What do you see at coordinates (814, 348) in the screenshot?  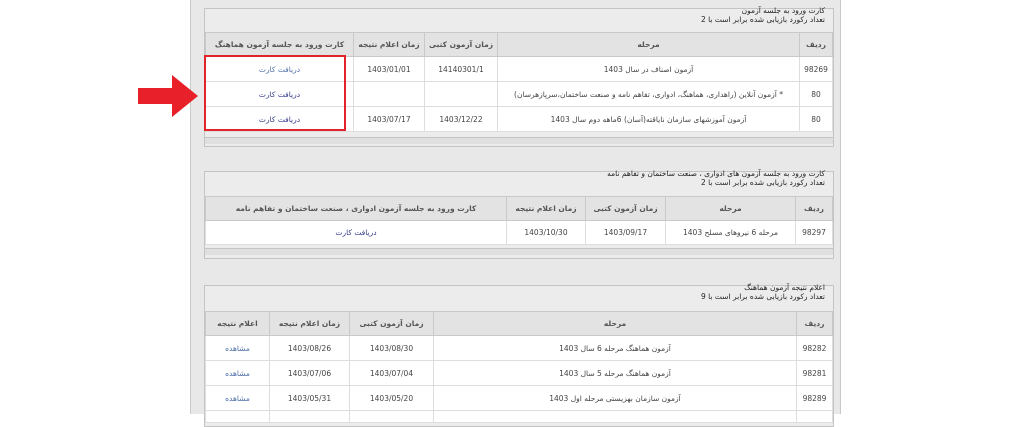 I see `row-id: 98282` at bounding box center [814, 348].